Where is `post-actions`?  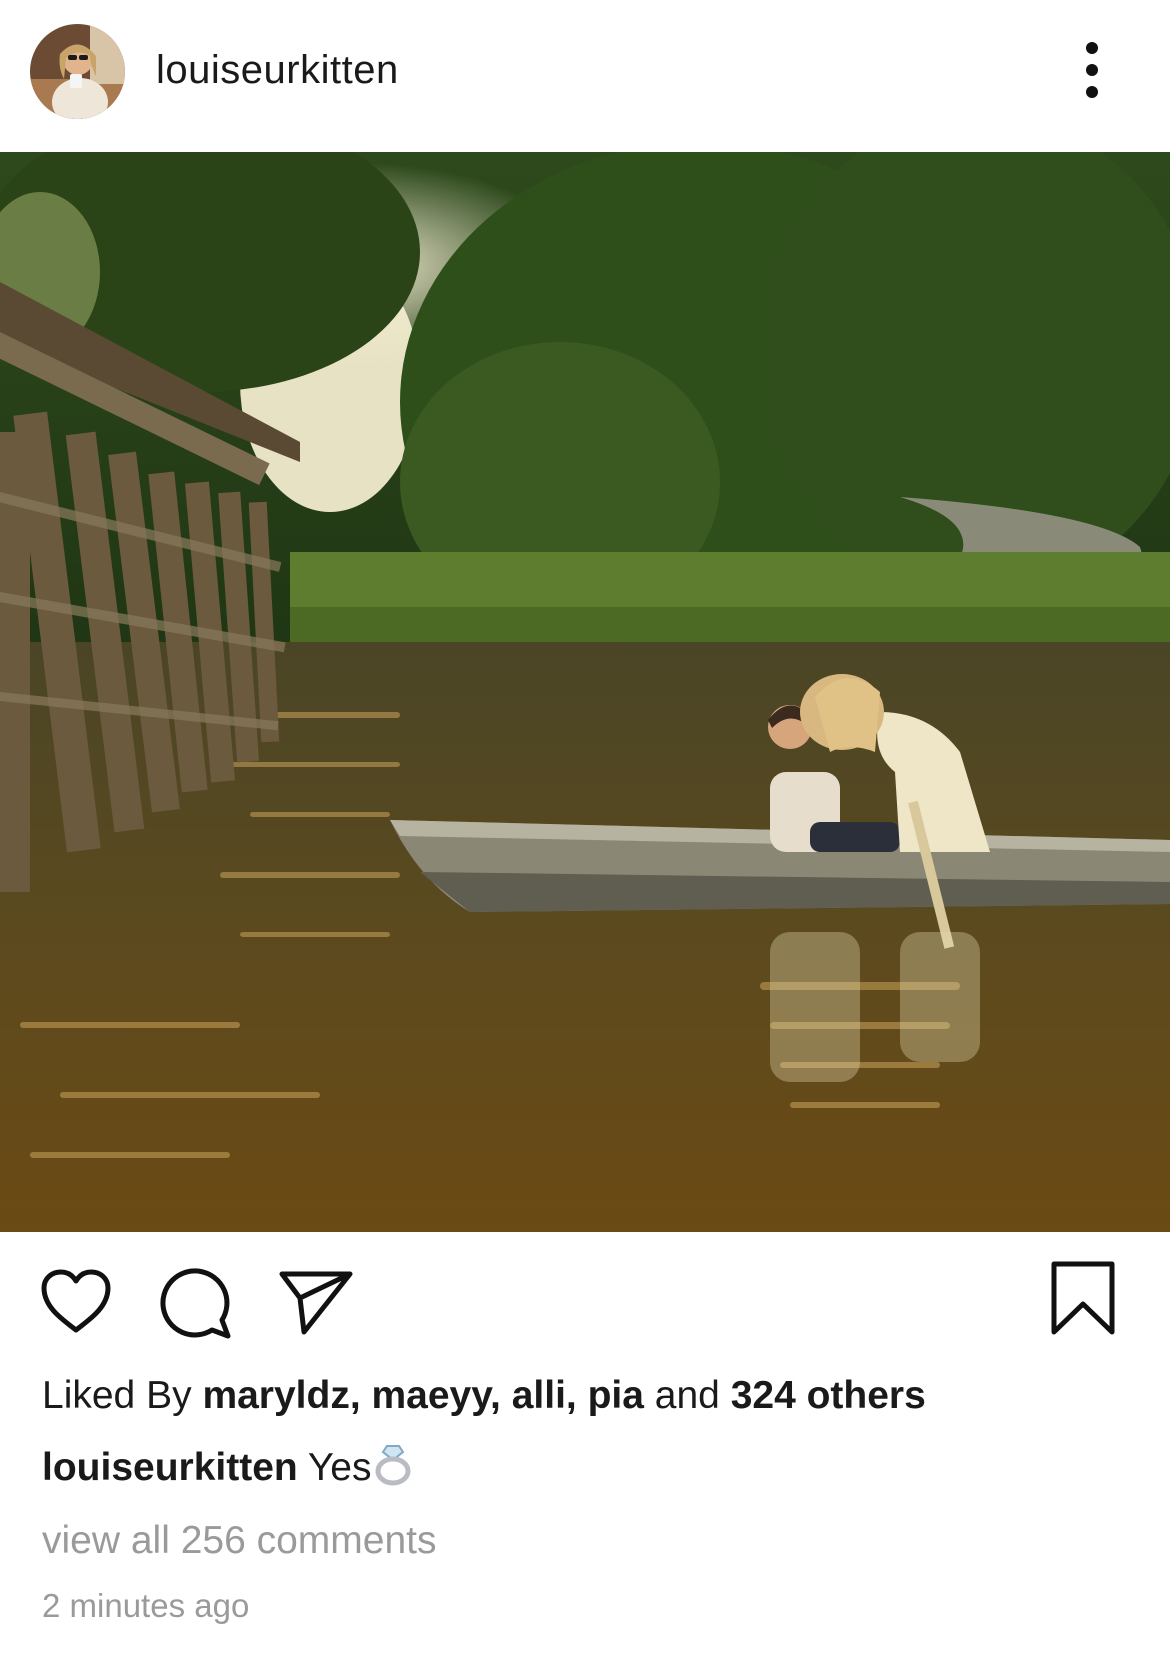
post-actions is located at coordinates (585, 1297).